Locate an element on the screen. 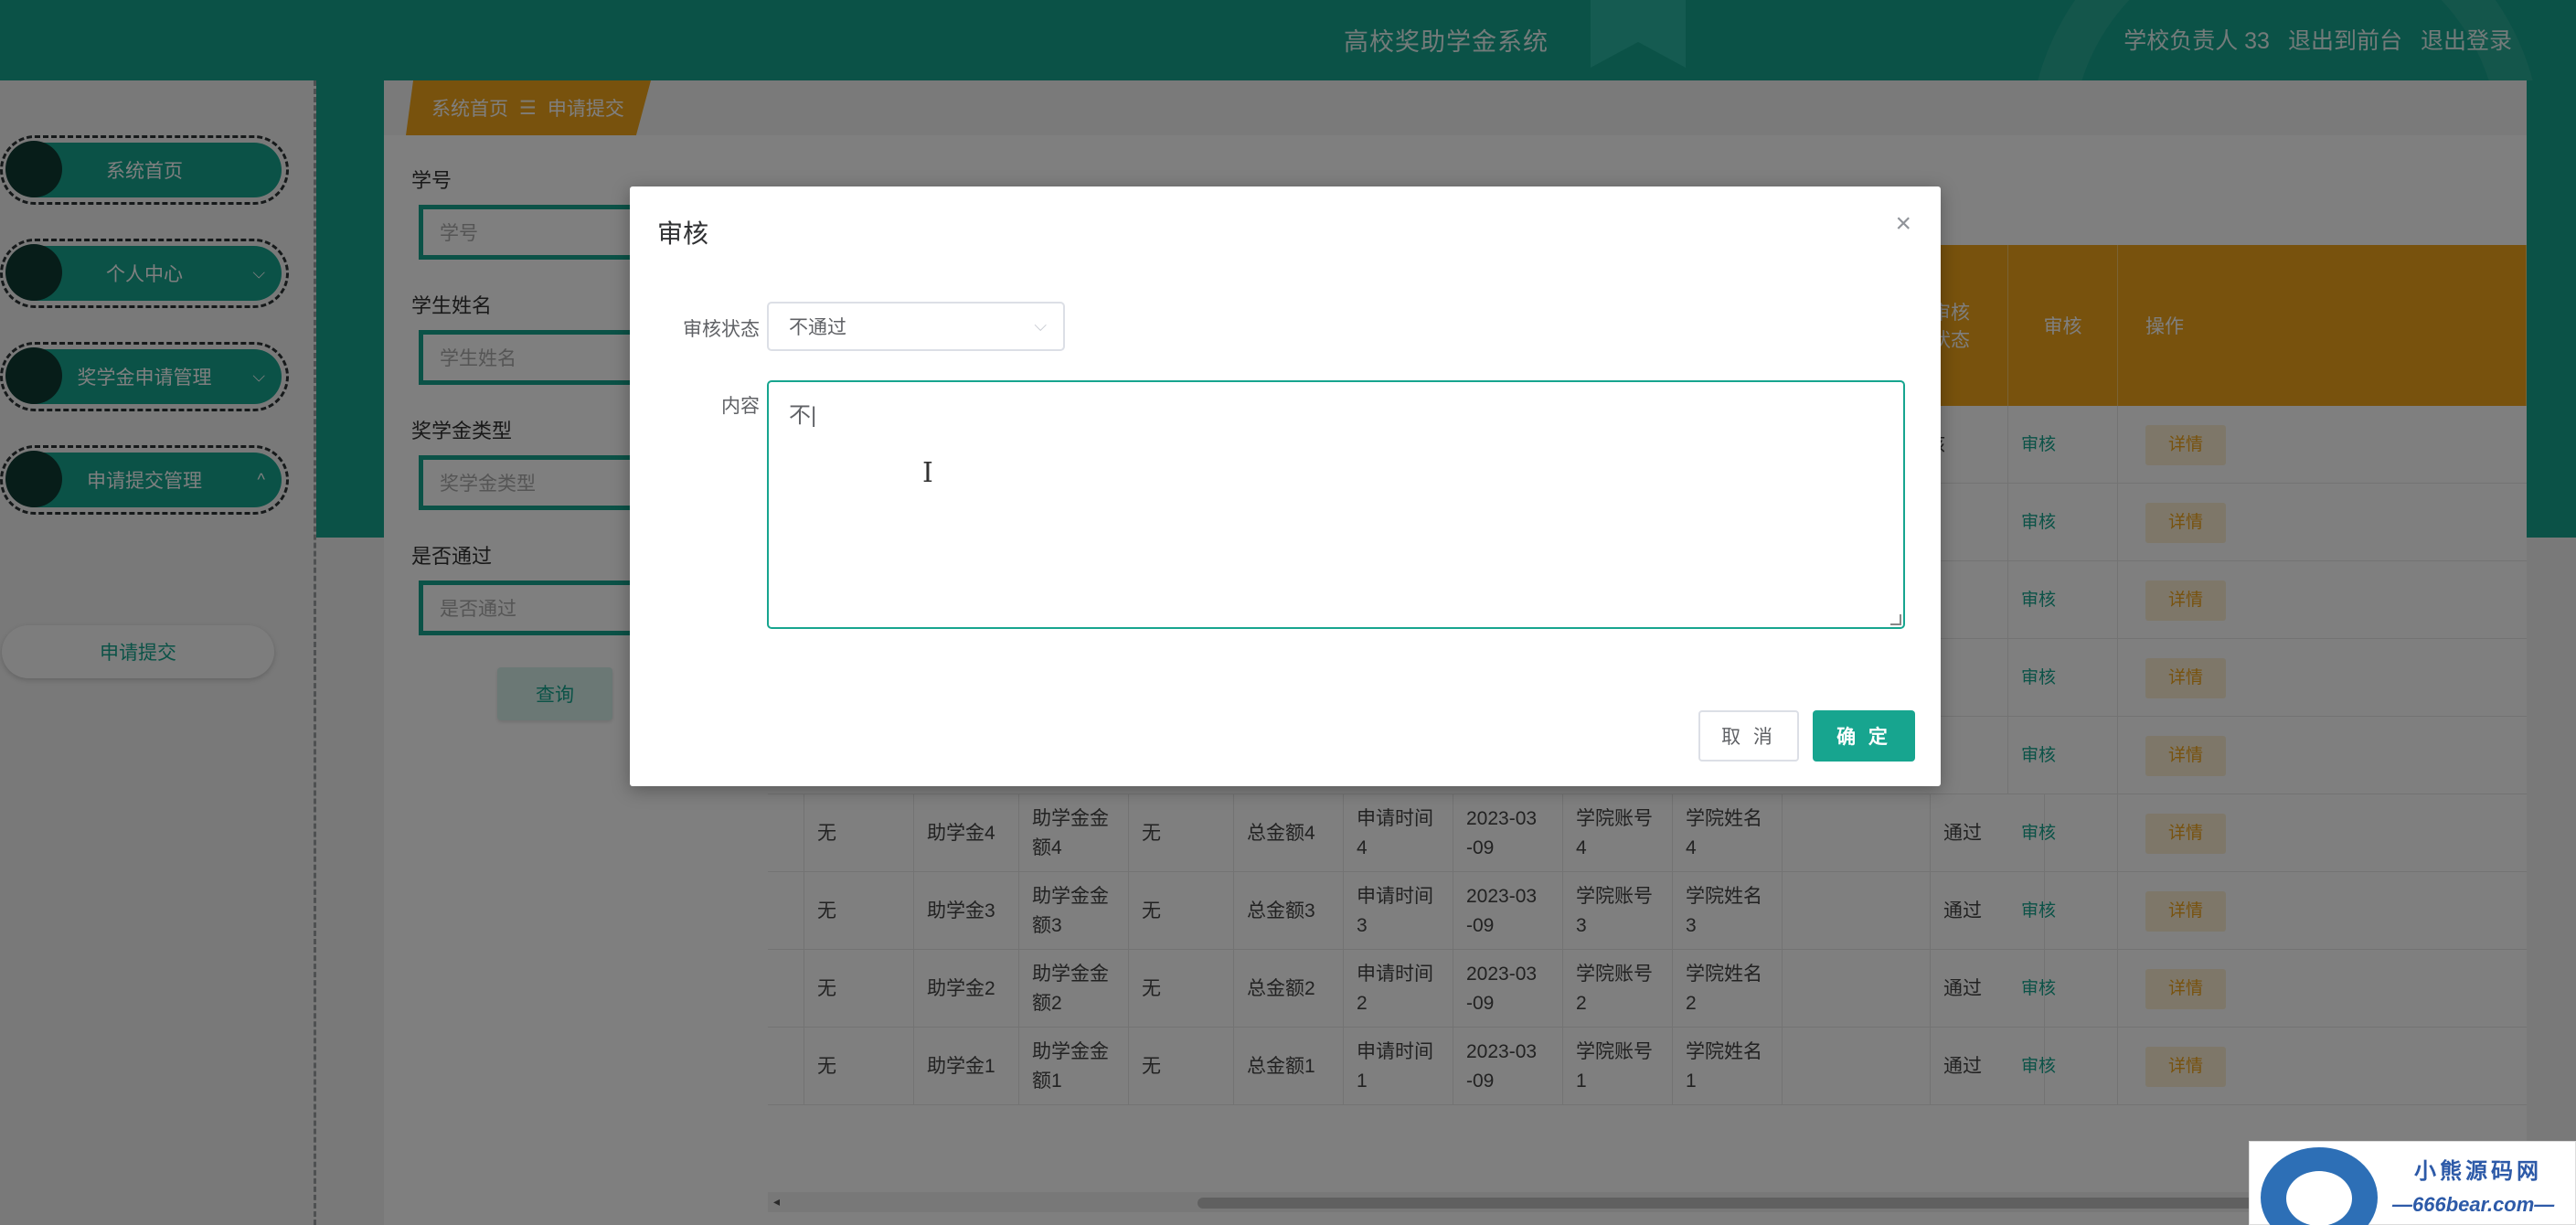 The height and width of the screenshot is (1225, 2576). text-cursor-icon: I is located at coordinates (927, 473).